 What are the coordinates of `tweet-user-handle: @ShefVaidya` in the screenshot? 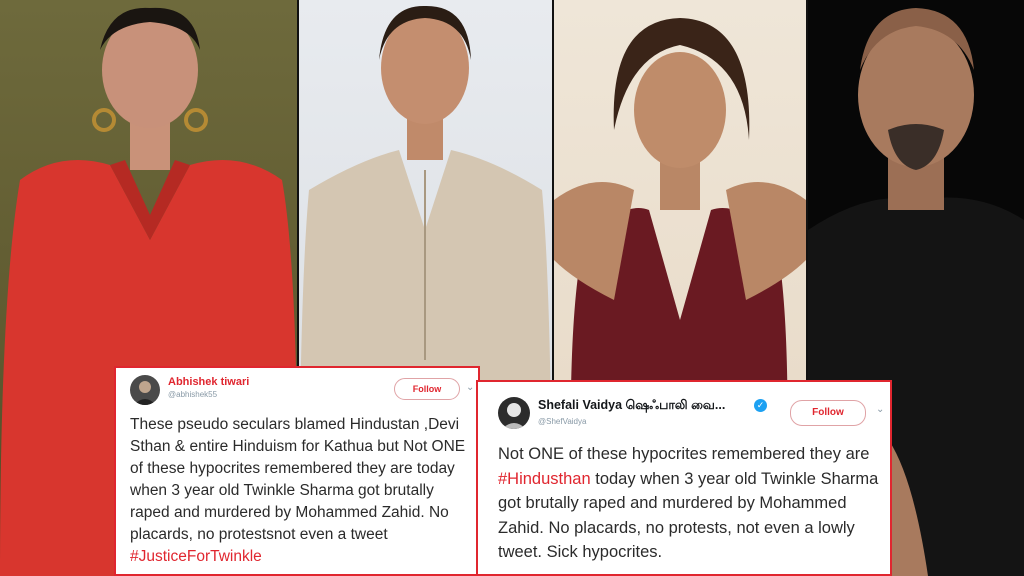 It's located at (562, 421).